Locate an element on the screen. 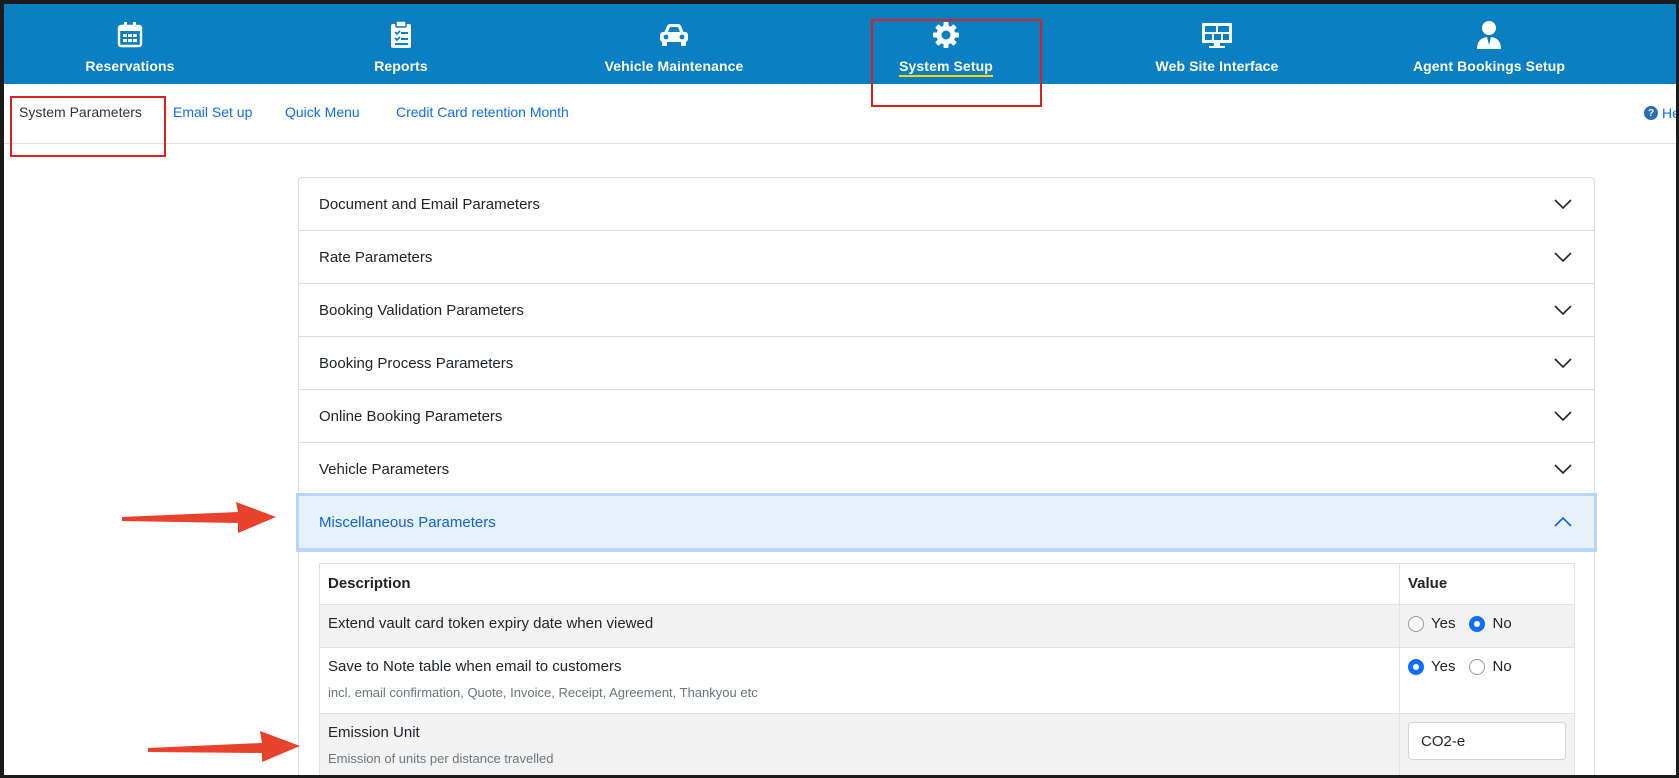  clipboard-icon is located at coordinates (401, 35).